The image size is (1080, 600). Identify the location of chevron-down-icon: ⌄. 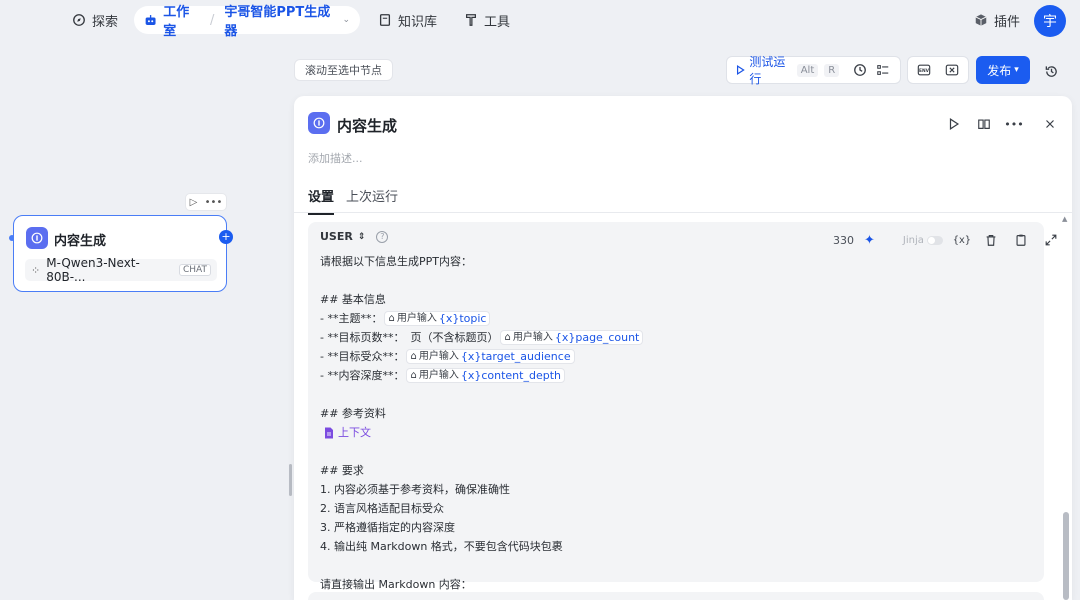
(346, 20).